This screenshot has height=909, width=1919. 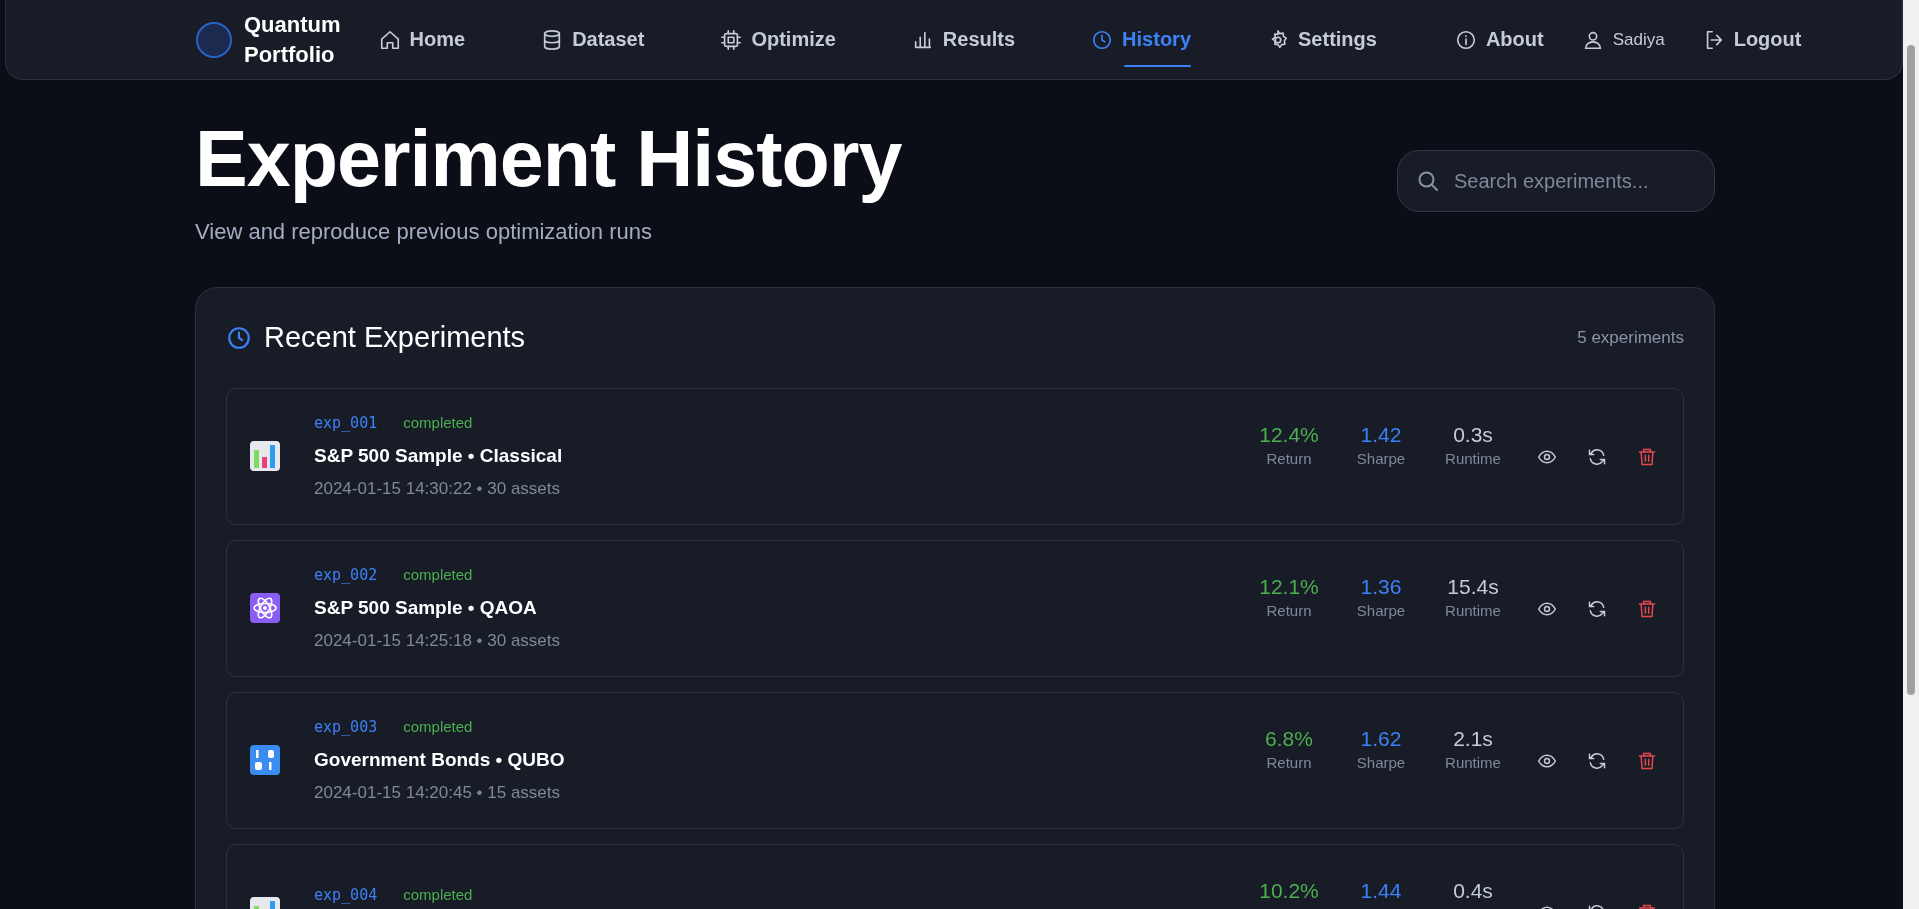 I want to click on number-keys-icon, so click(x=265, y=760).